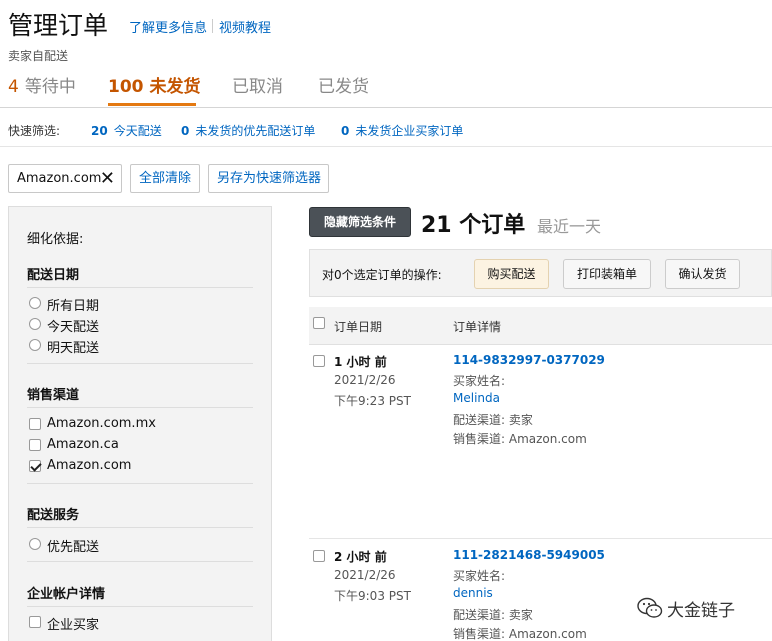 The width and height of the screenshot is (772, 641). Describe the element at coordinates (73, 327) in the screenshot. I see `option-label: 今天配送` at that location.